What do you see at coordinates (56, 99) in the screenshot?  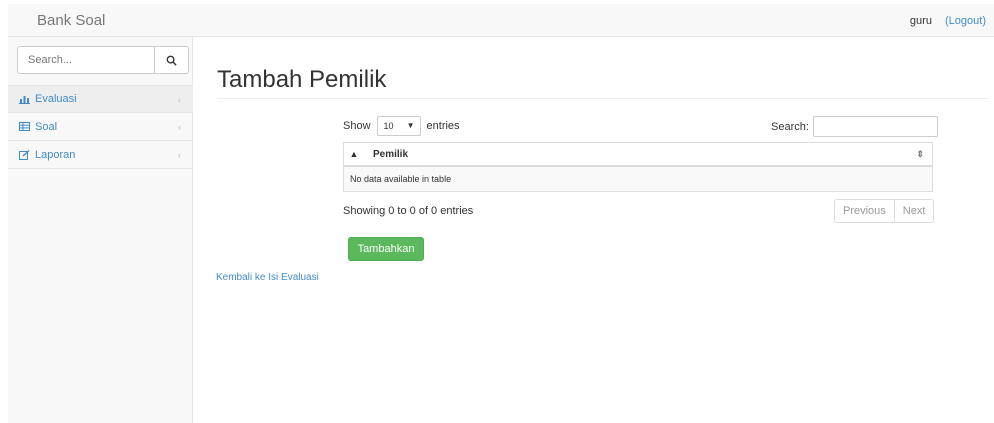 I see `sidebar-item-label: Evaluasi` at bounding box center [56, 99].